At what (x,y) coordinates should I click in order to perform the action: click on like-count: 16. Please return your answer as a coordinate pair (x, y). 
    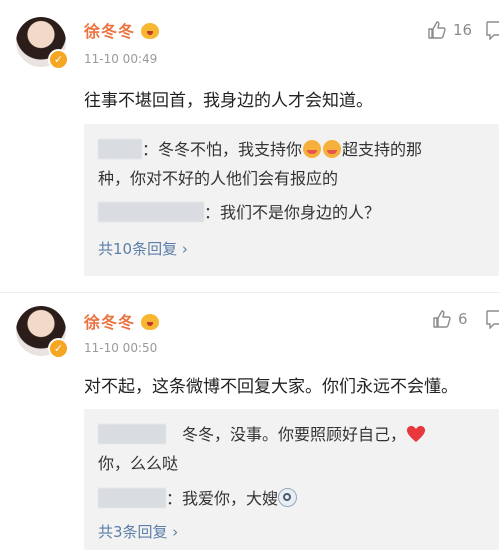
    Looking at the image, I should click on (463, 30).